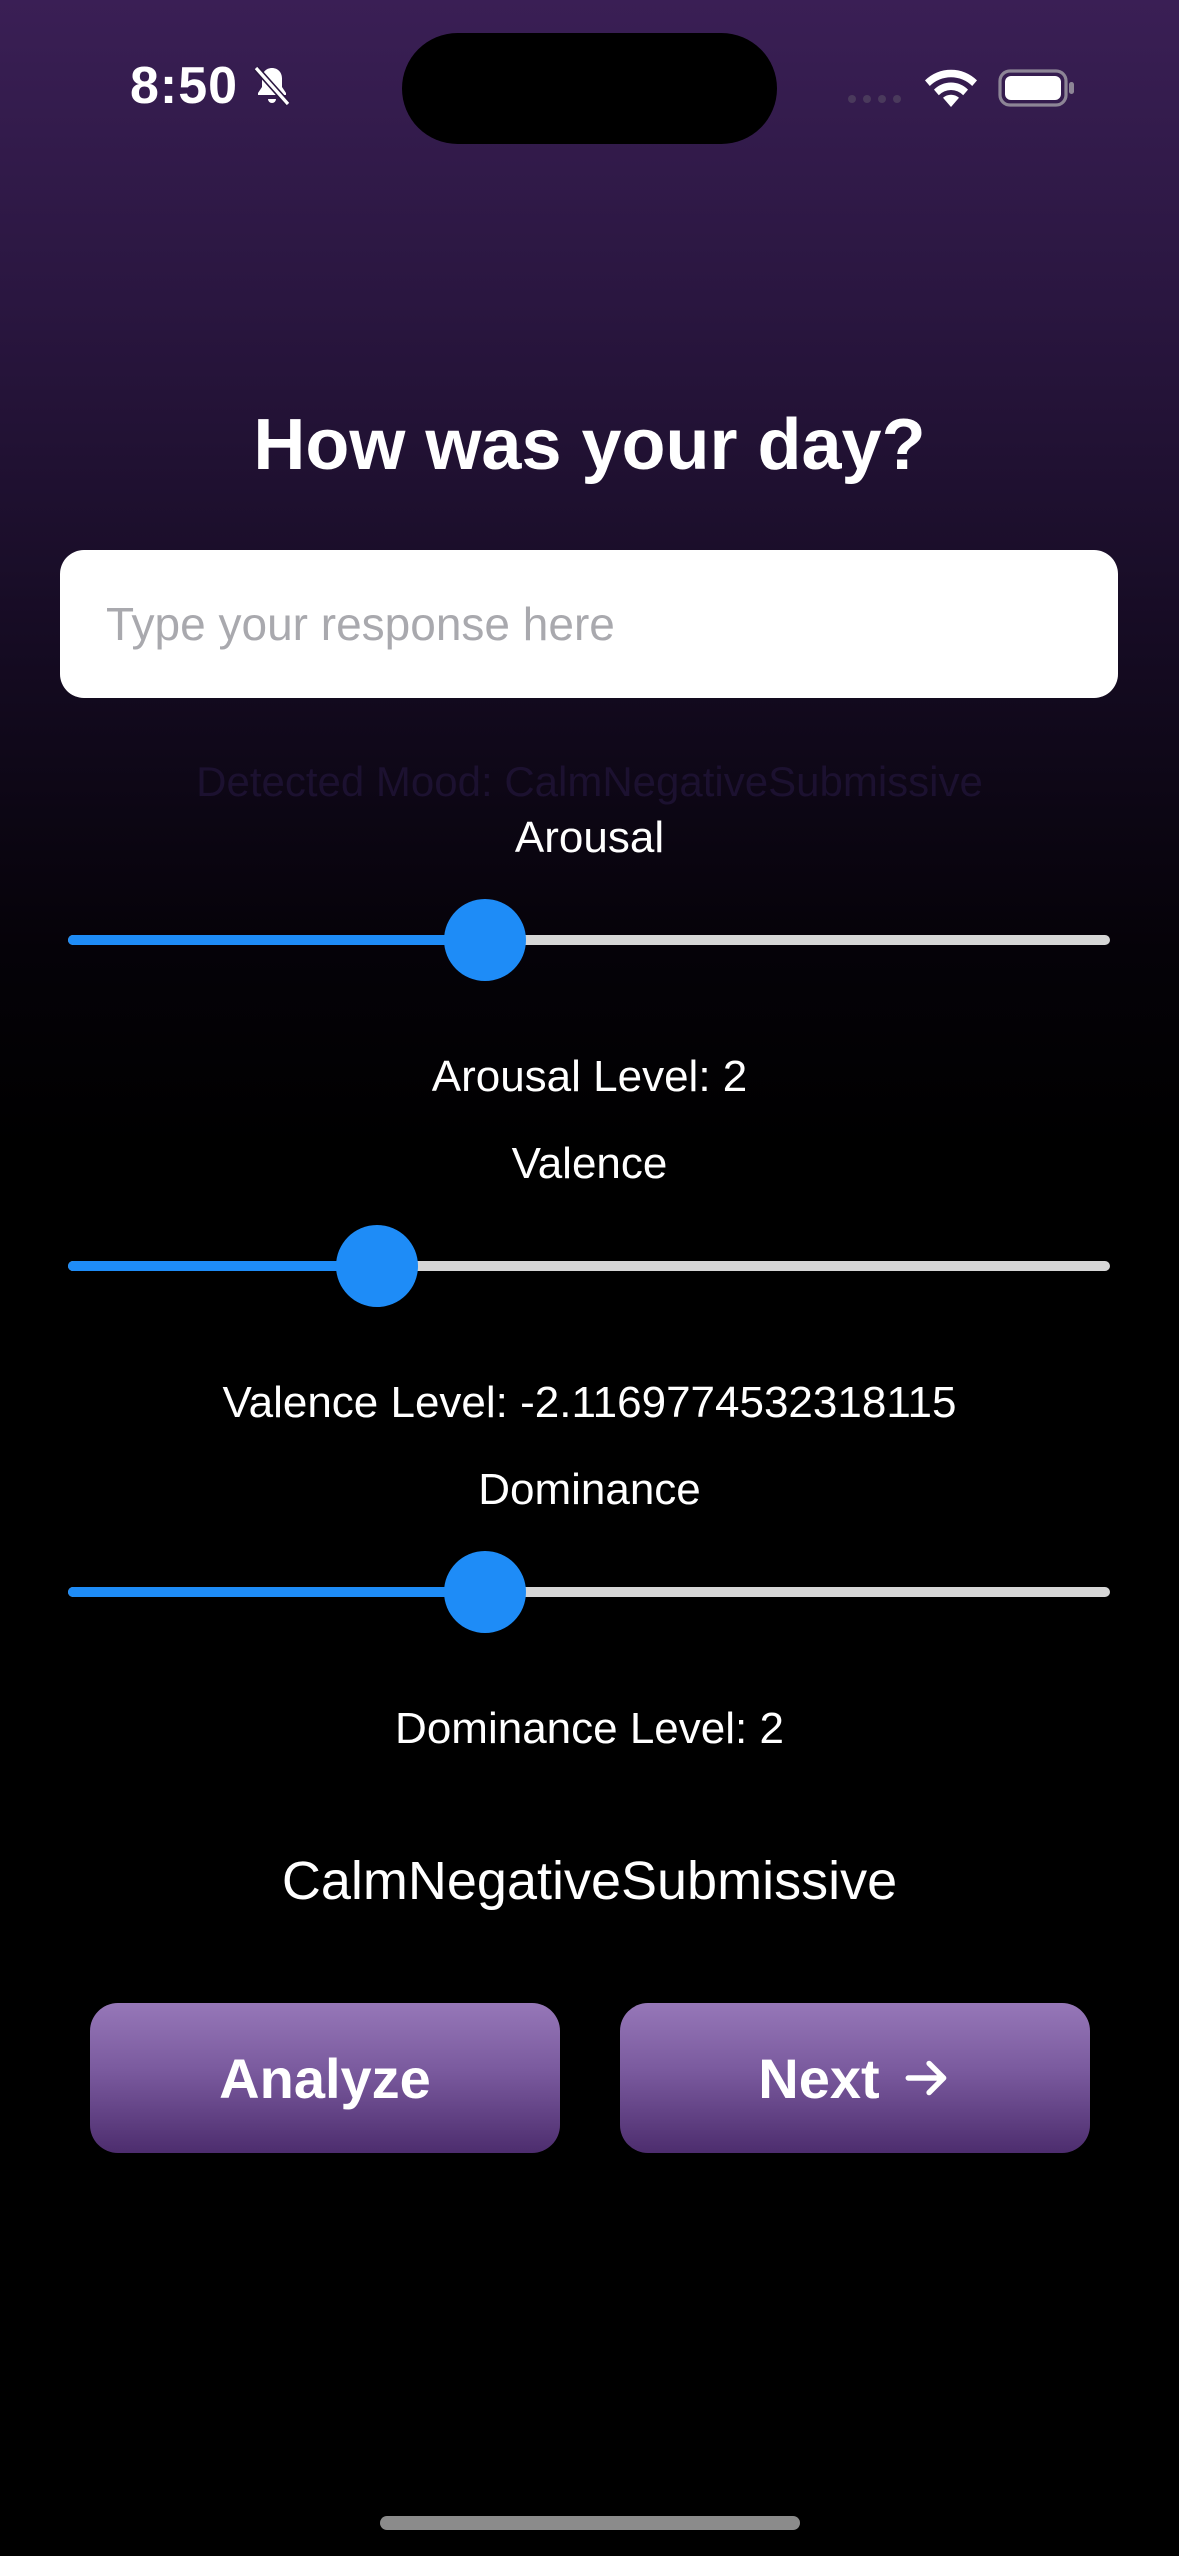  What do you see at coordinates (589, 1728) in the screenshot?
I see `dominance-level-text: Dominance Level: 2` at bounding box center [589, 1728].